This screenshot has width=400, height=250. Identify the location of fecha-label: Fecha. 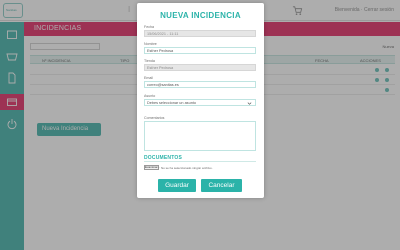
(149, 27).